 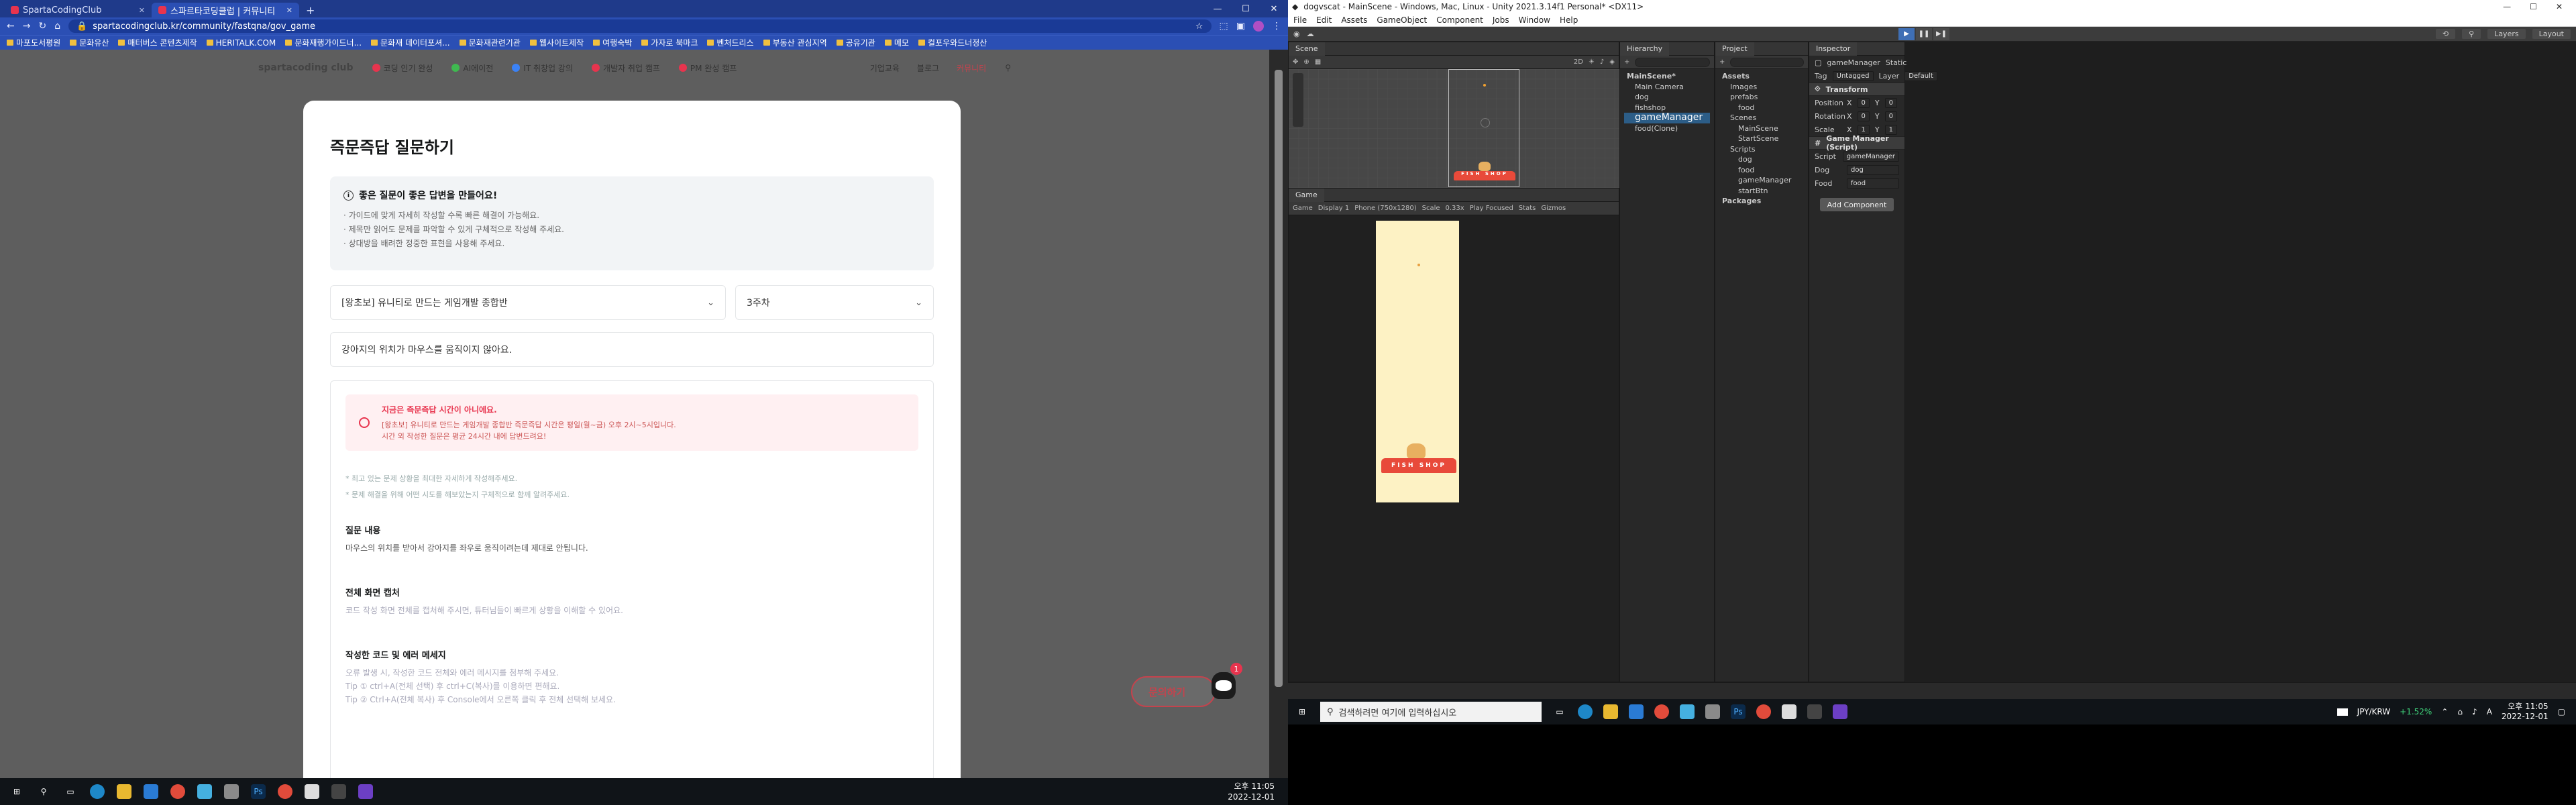 I want to click on menu-item: Window, so click(x=1534, y=20).